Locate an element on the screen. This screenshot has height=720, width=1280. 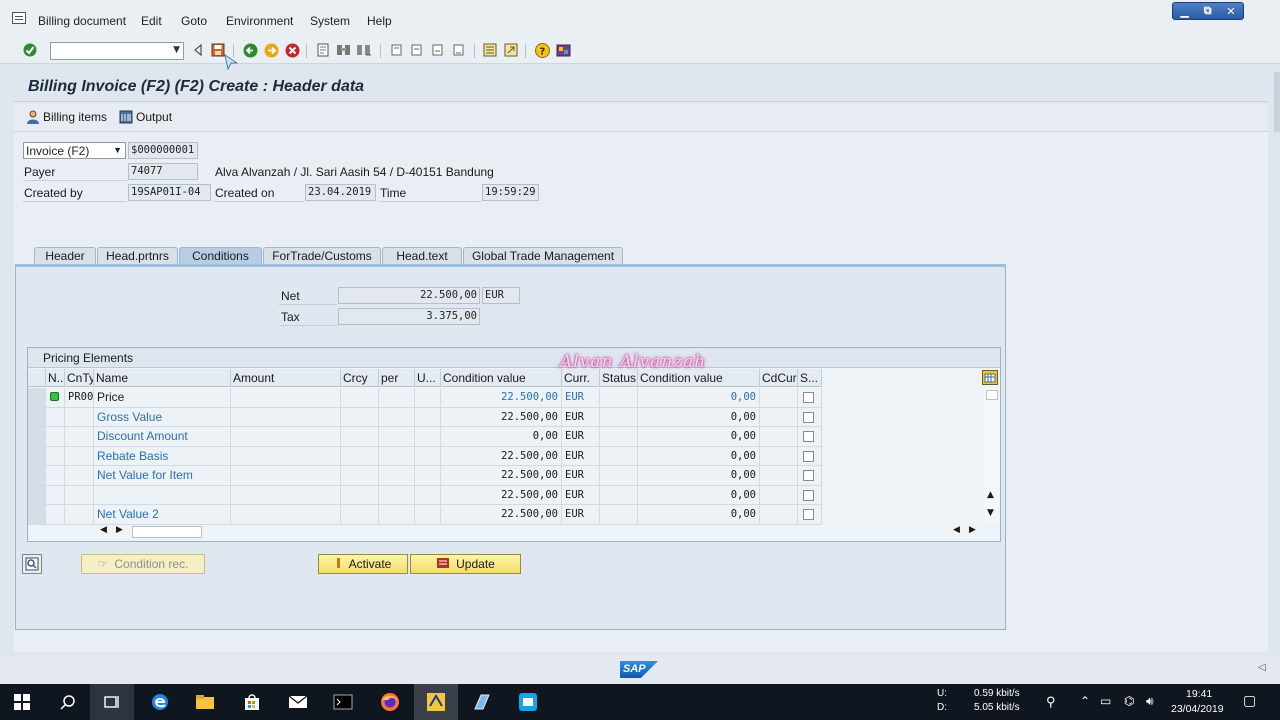
clock-time: 19:41 is located at coordinates (1199, 694).